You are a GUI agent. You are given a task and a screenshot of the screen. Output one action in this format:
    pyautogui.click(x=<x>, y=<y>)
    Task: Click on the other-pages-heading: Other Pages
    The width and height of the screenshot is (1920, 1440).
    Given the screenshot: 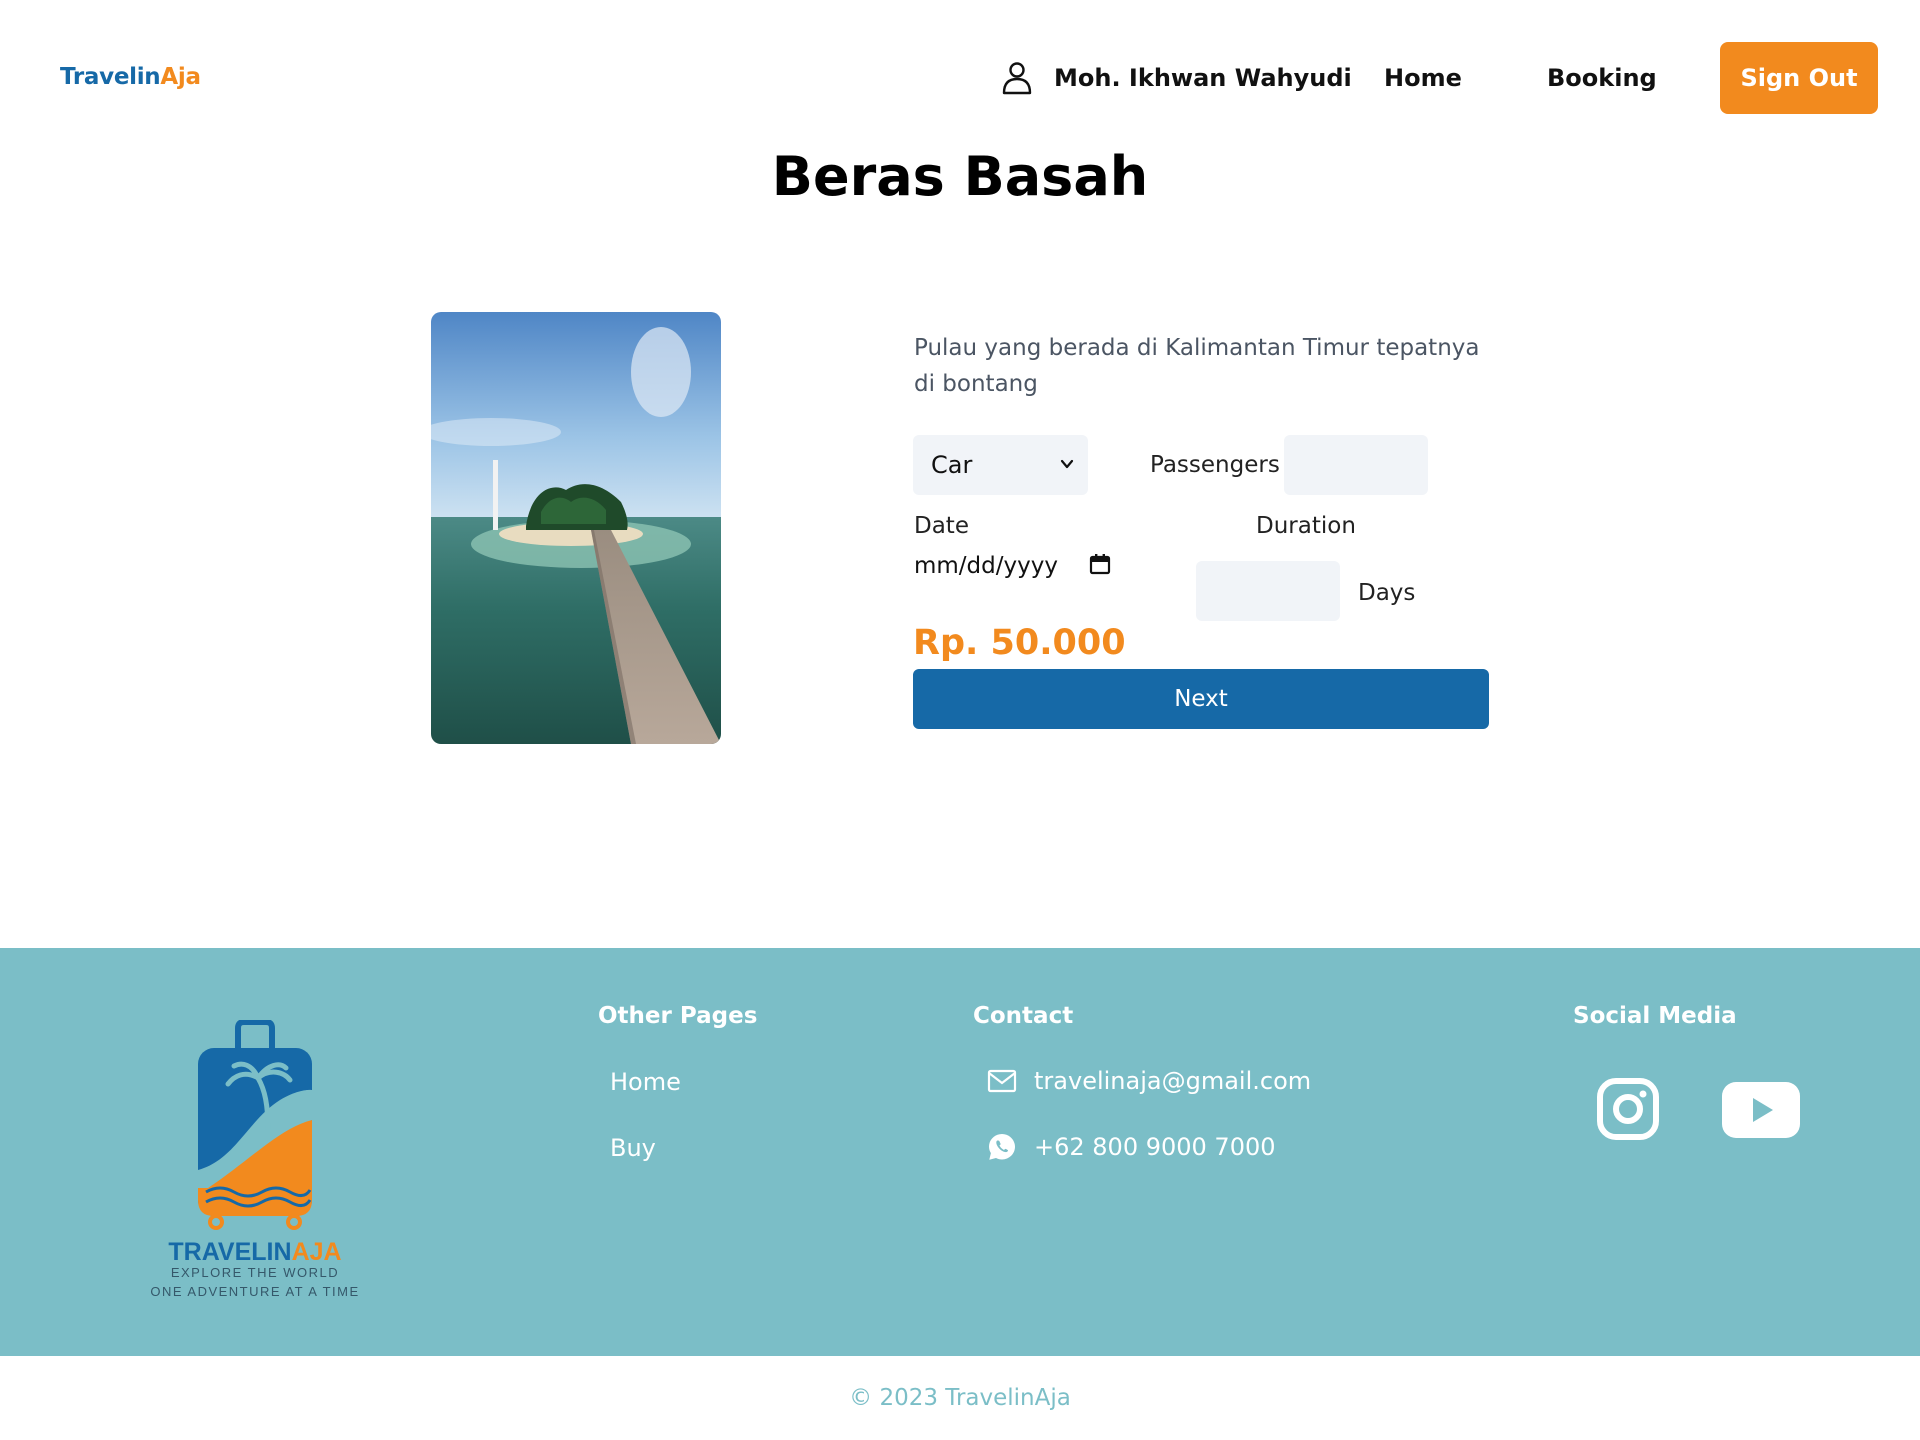 What is the action you would take?
    pyautogui.click(x=678, y=1016)
    